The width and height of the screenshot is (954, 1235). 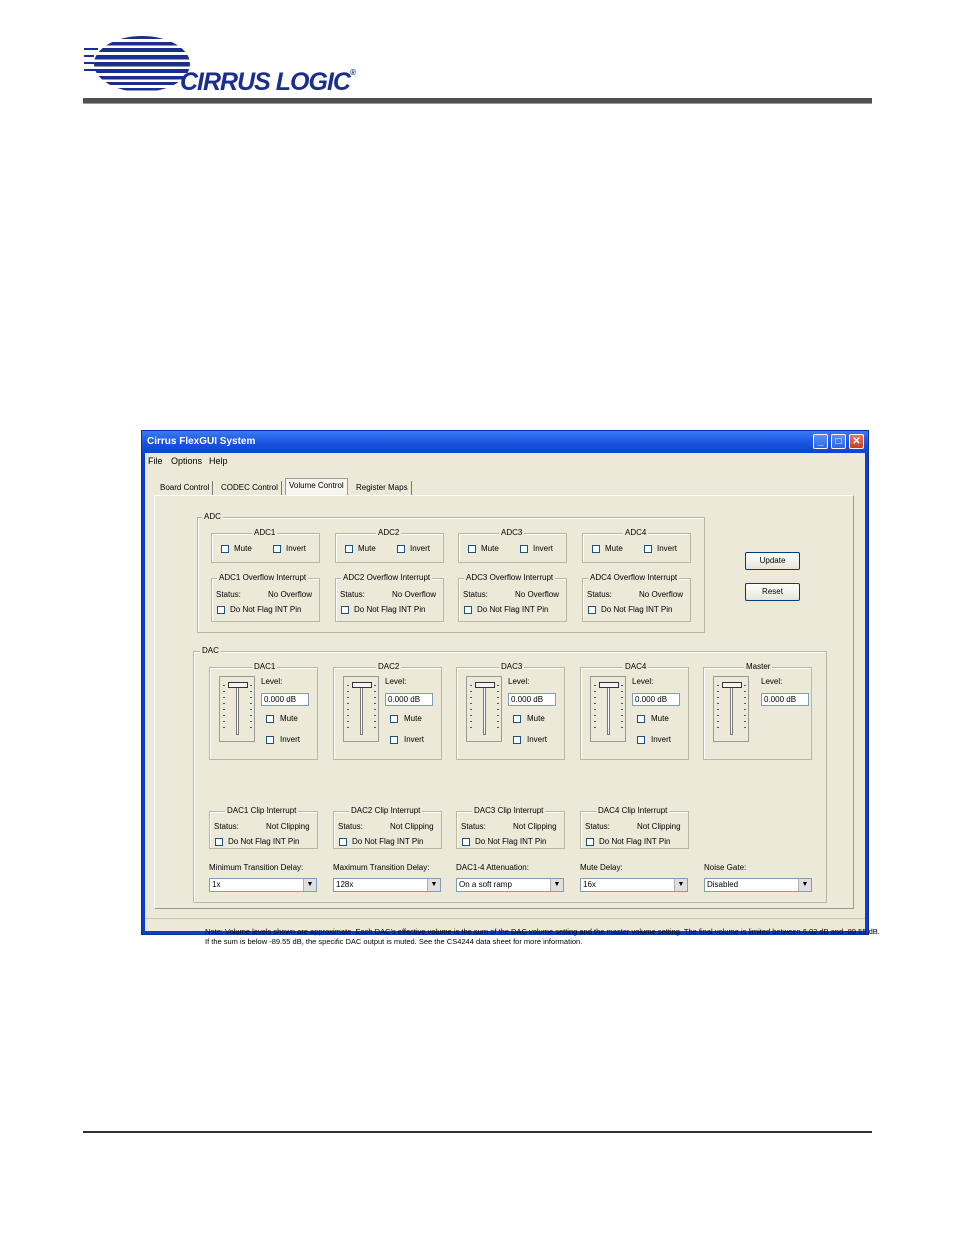 I want to click on max-transition-delay-label: Maximum Transition Delay:, so click(x=381, y=867).